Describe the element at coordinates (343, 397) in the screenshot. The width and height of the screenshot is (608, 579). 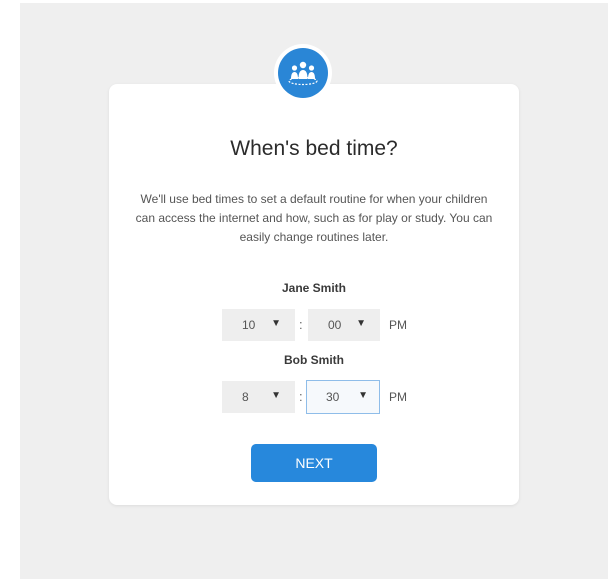
I see `bob-minute-select: 30 ▼` at that location.